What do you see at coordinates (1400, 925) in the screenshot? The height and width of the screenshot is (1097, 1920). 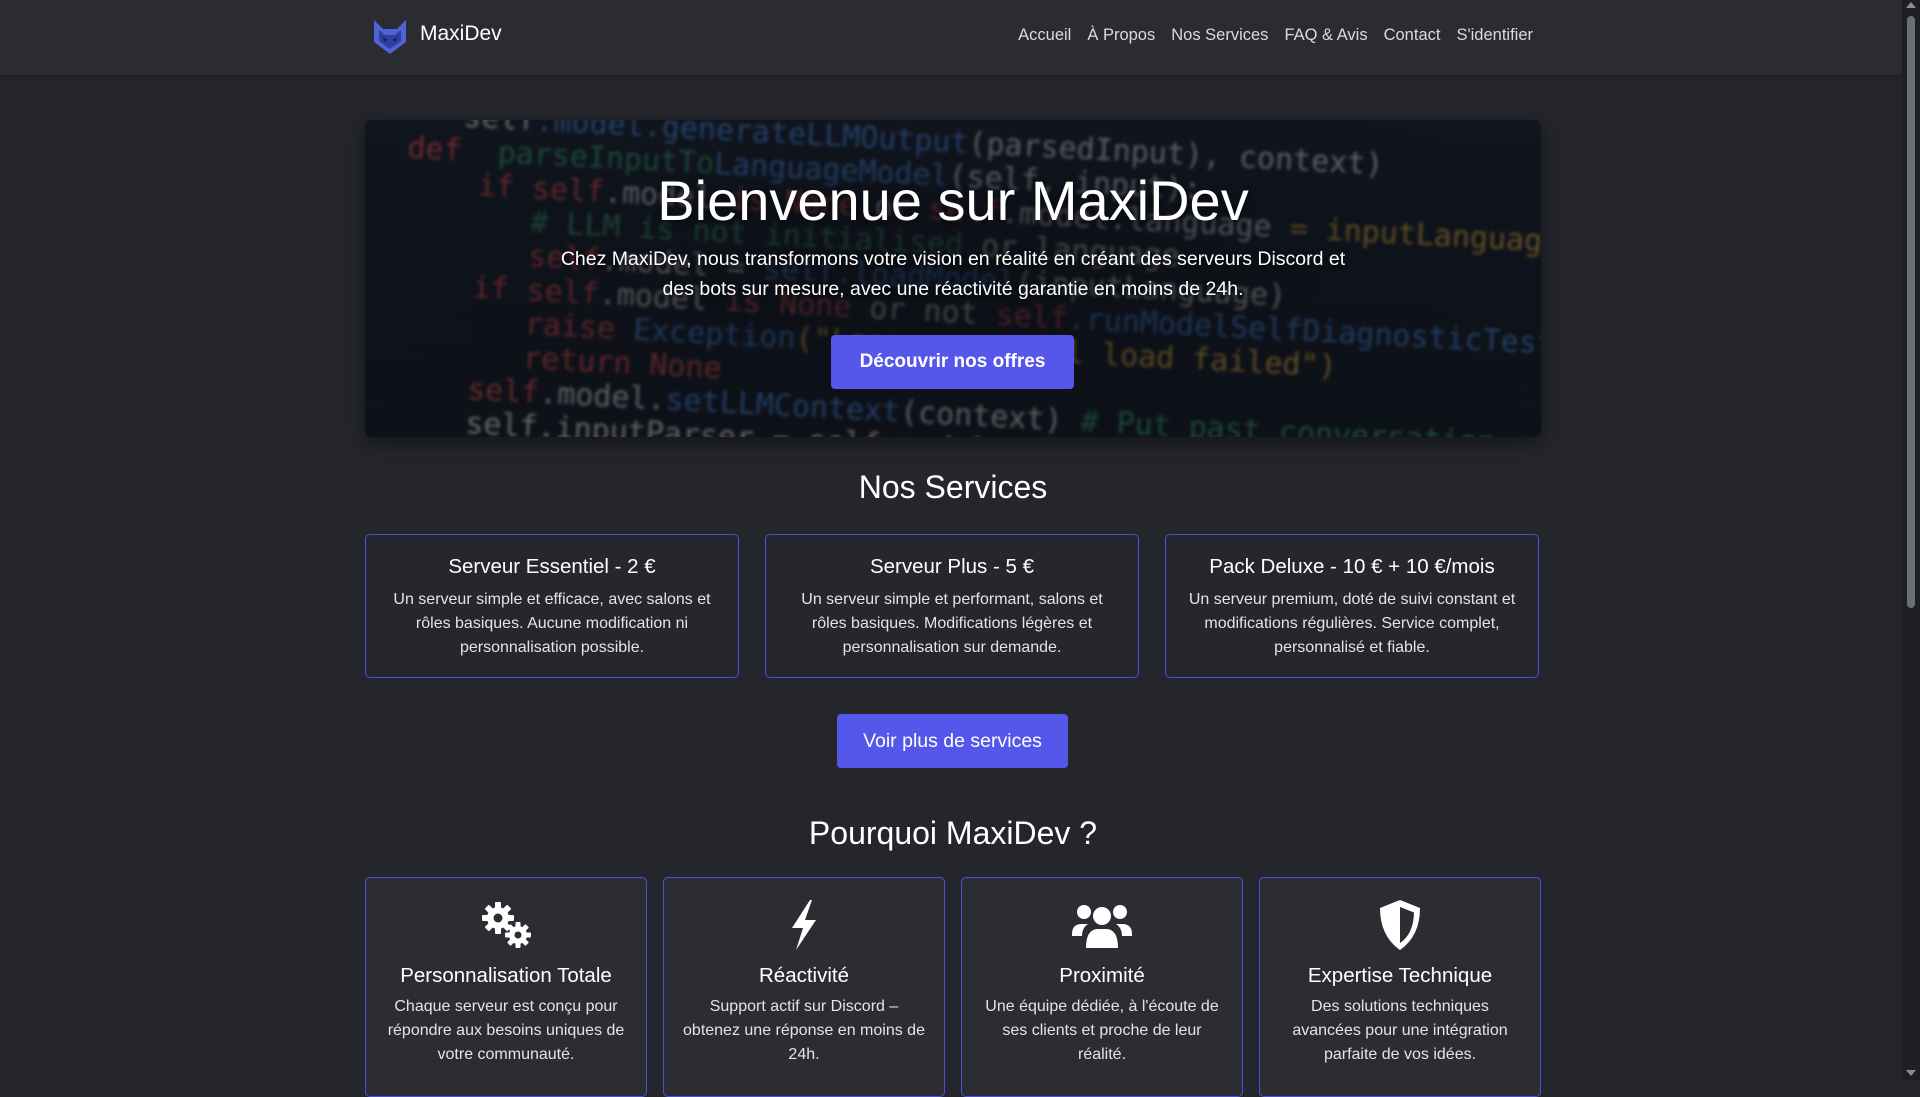 I see `shield-icon` at bounding box center [1400, 925].